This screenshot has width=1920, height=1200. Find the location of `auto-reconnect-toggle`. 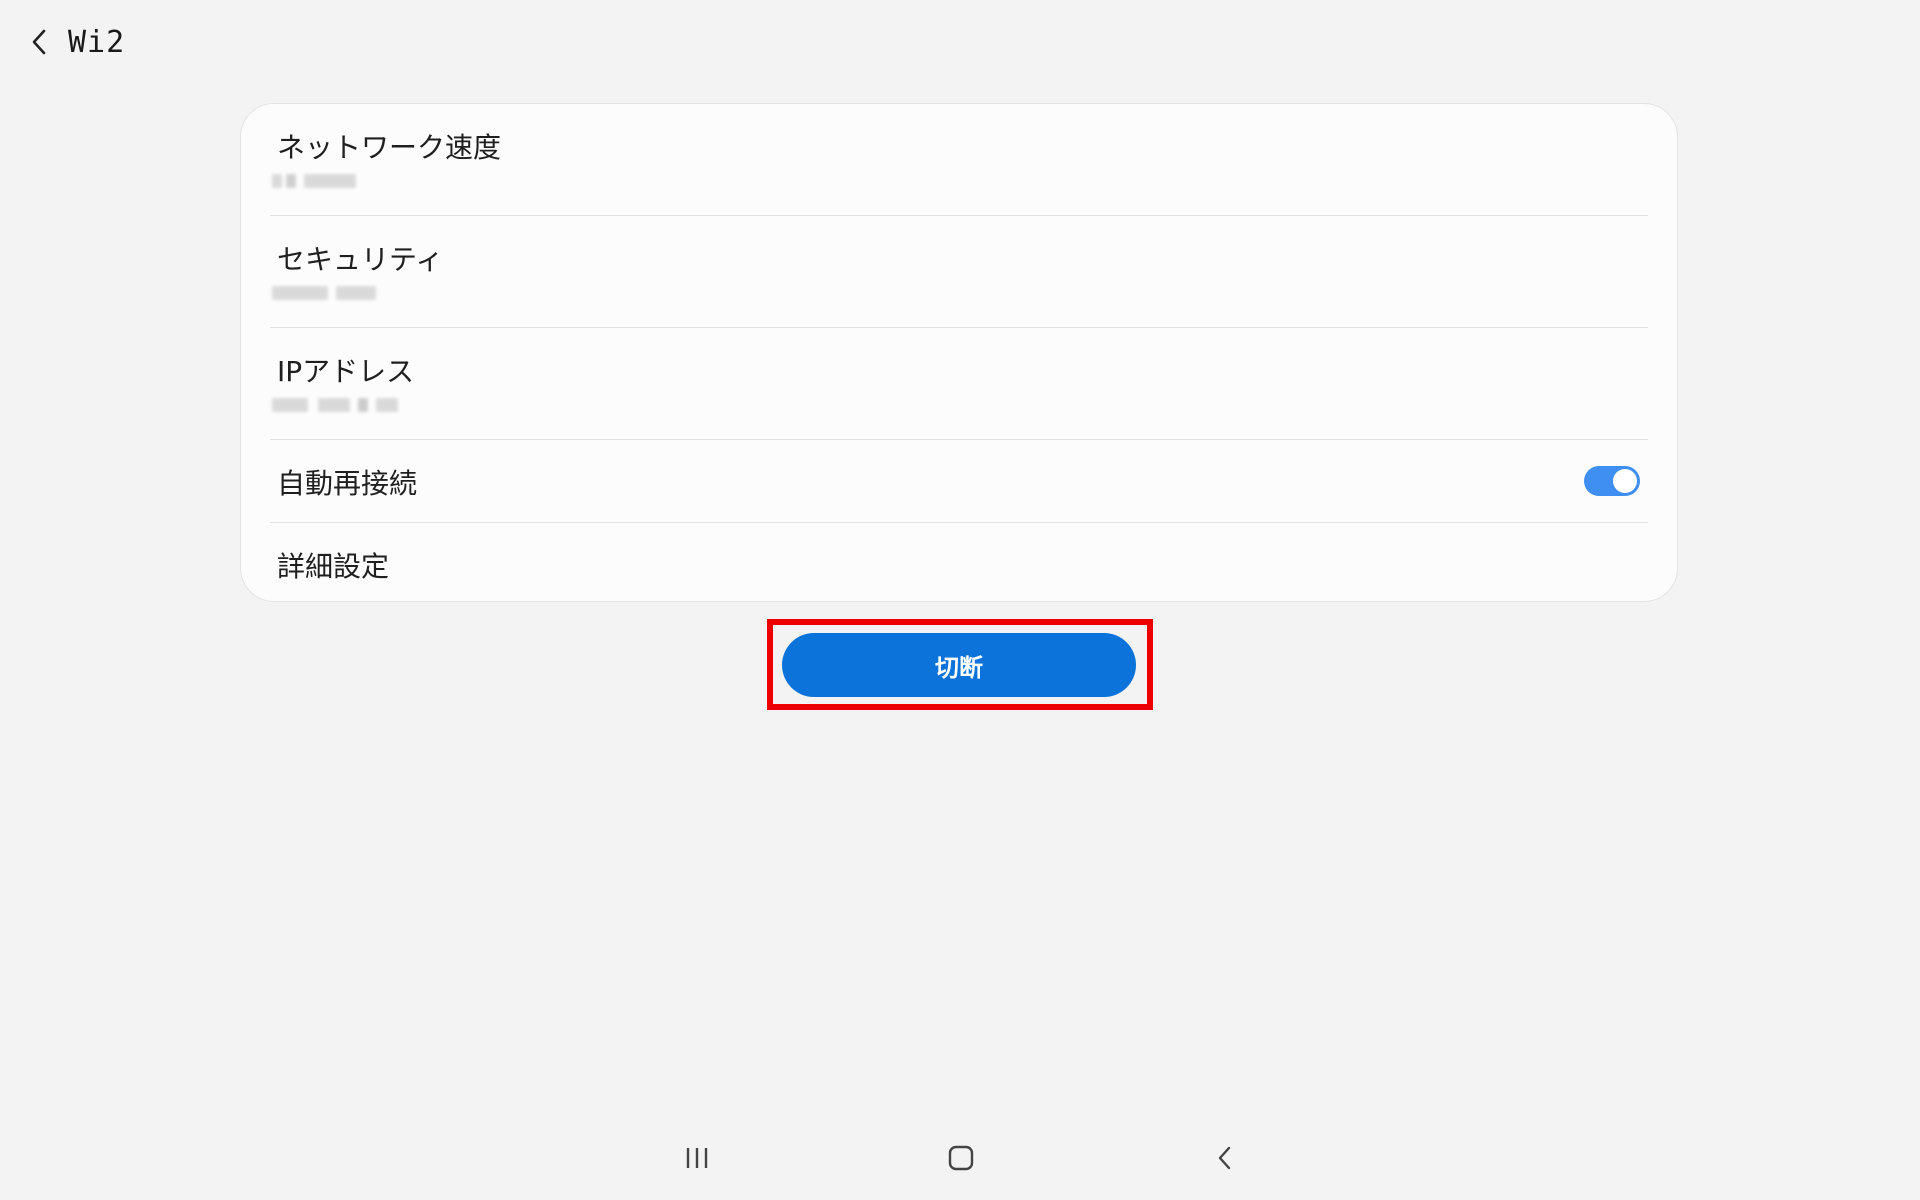

auto-reconnect-toggle is located at coordinates (1612, 481).